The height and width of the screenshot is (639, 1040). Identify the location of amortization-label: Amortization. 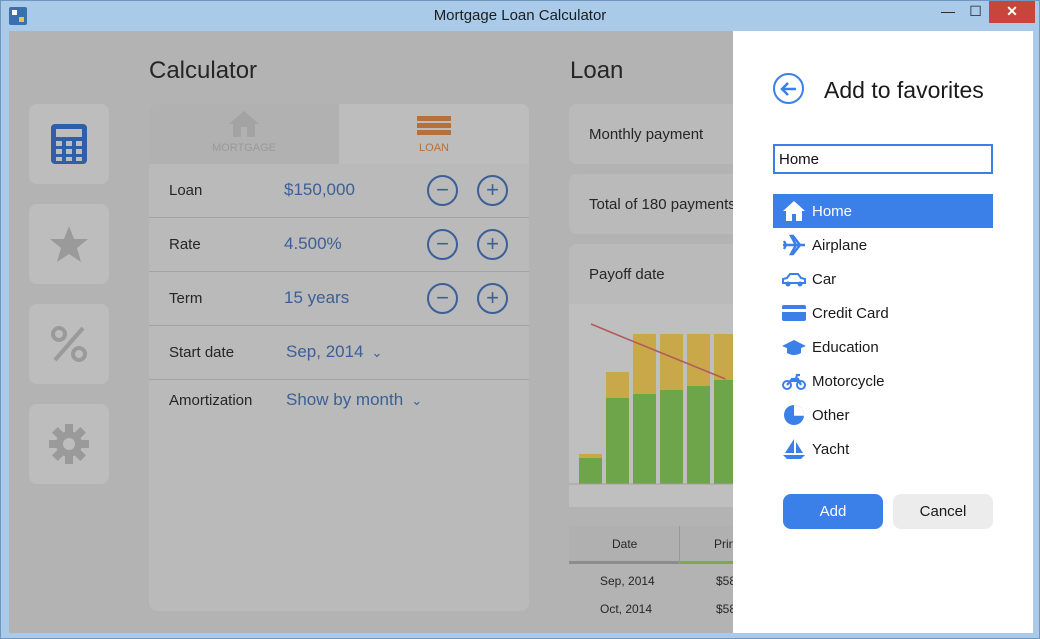
(211, 400).